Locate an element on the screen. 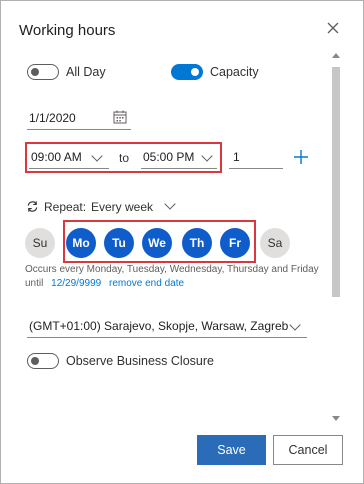 Image resolution: width=364 pixels, height=484 pixels. end-time-value: 05:00 PM is located at coordinates (169, 157).